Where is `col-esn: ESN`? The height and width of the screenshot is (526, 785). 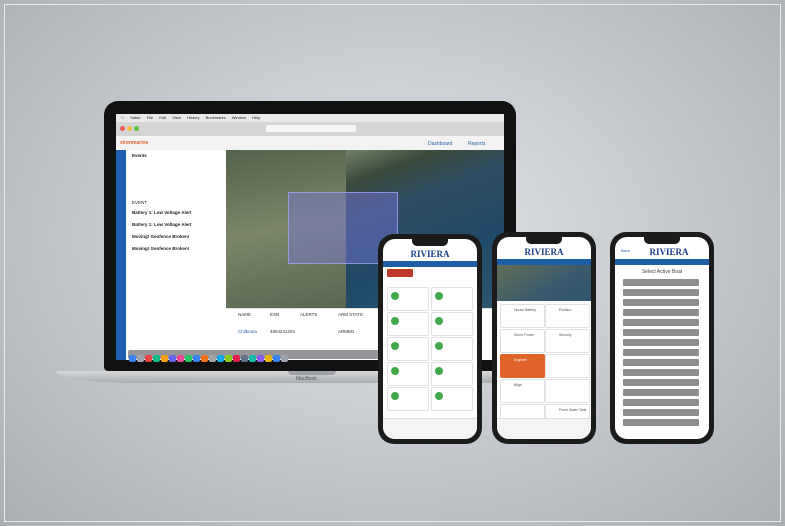
col-esn: ESN is located at coordinates (274, 314).